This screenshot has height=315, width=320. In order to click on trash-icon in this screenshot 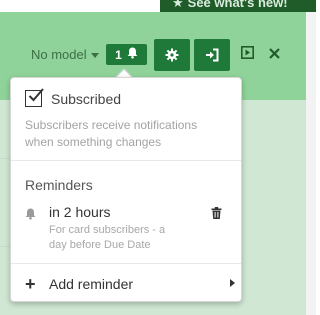, I will do `click(216, 215)`.